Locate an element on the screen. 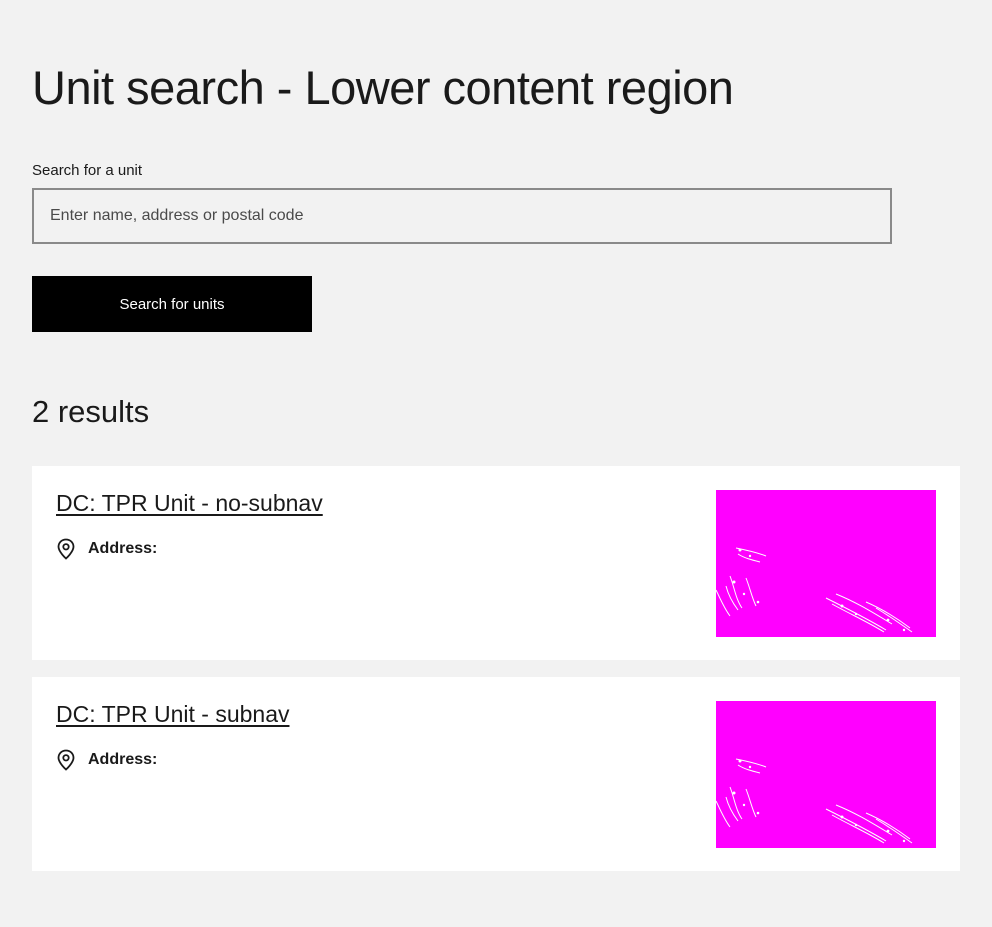 The width and height of the screenshot is (992, 927). search-button: Search for units is located at coordinates (172, 304).